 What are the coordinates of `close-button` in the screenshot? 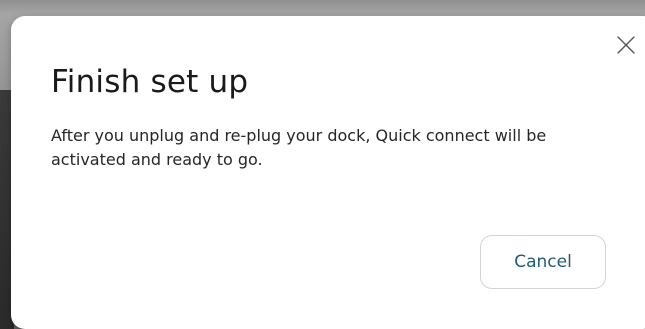 It's located at (626, 45).